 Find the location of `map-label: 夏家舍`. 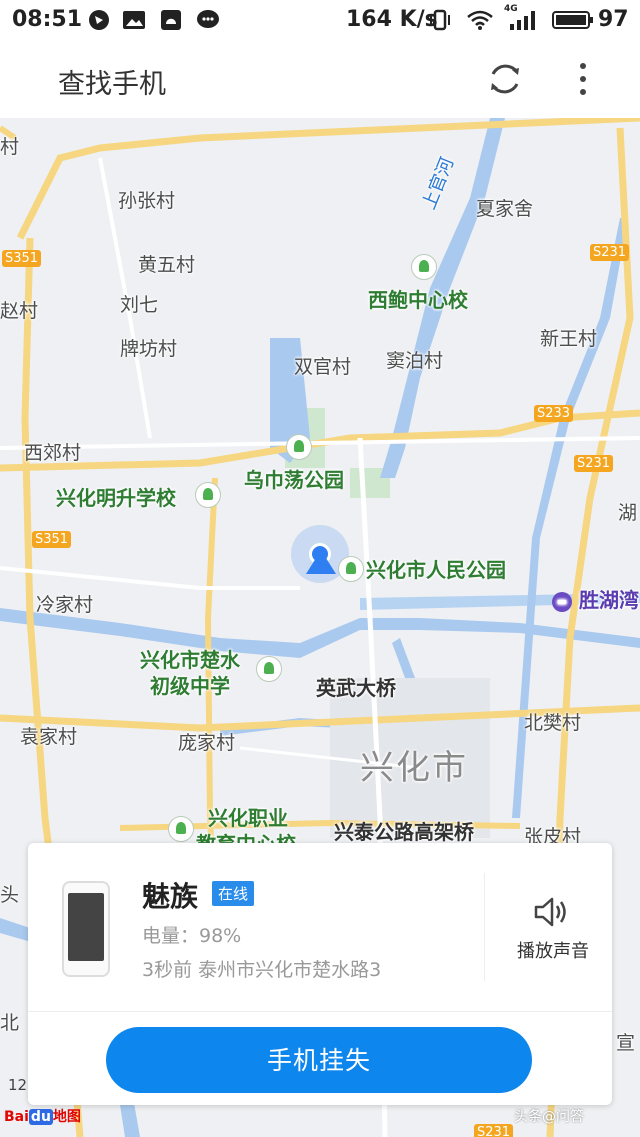

map-label: 夏家舍 is located at coordinates (505, 209).